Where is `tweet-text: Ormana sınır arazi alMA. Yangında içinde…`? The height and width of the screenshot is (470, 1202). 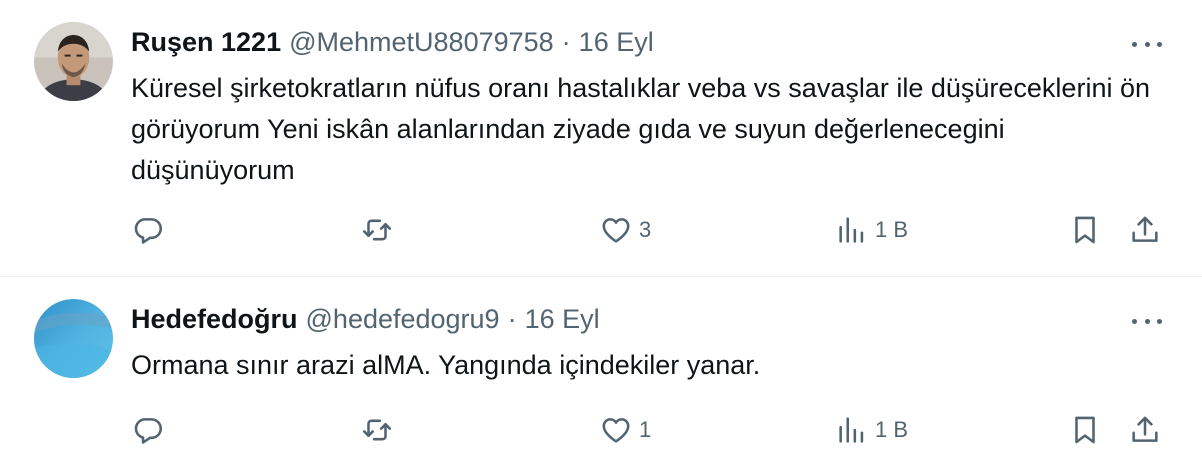 tweet-text: Ormana sınır arazi alMA. Yangında içinde… is located at coordinates (446, 365).